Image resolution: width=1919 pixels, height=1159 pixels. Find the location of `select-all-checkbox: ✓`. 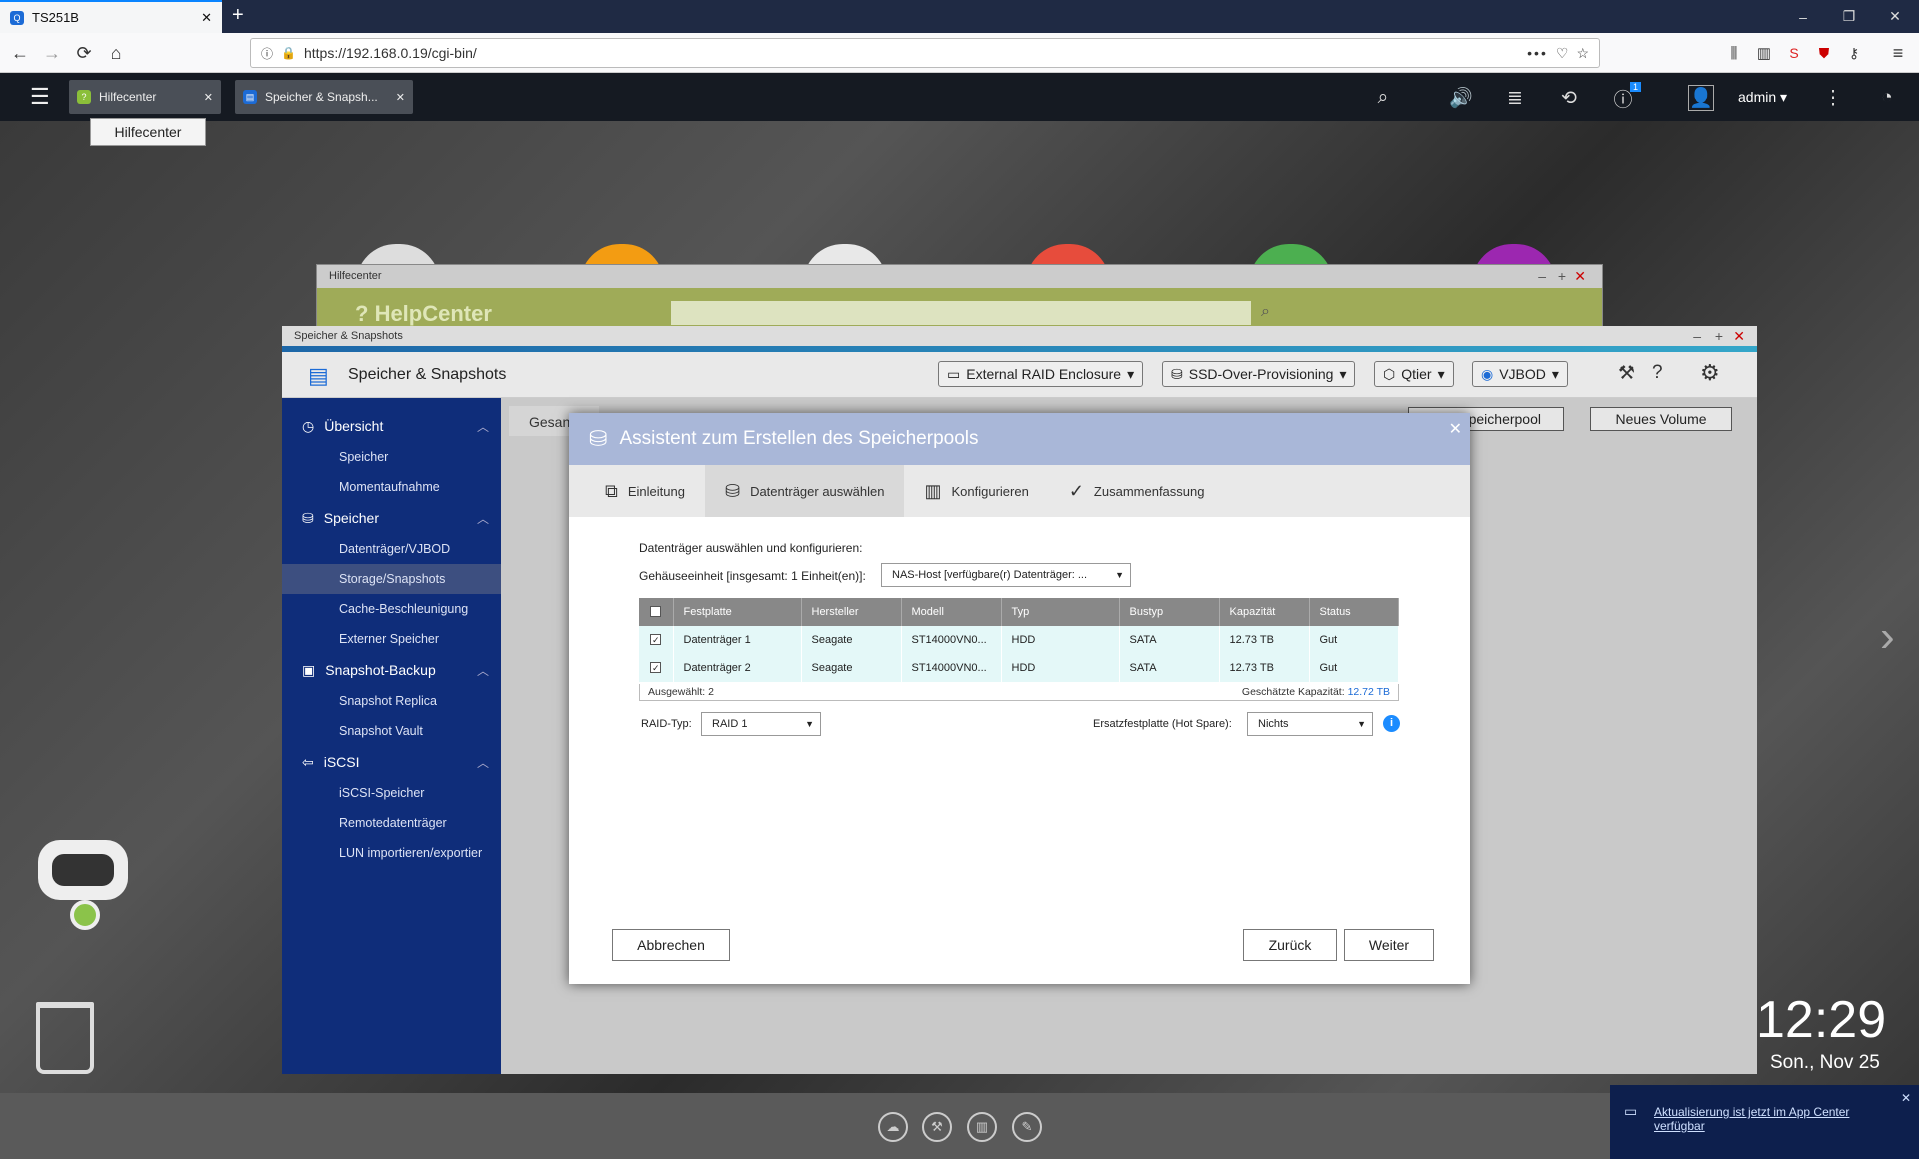

select-all-checkbox: ✓ is located at coordinates (656, 612).